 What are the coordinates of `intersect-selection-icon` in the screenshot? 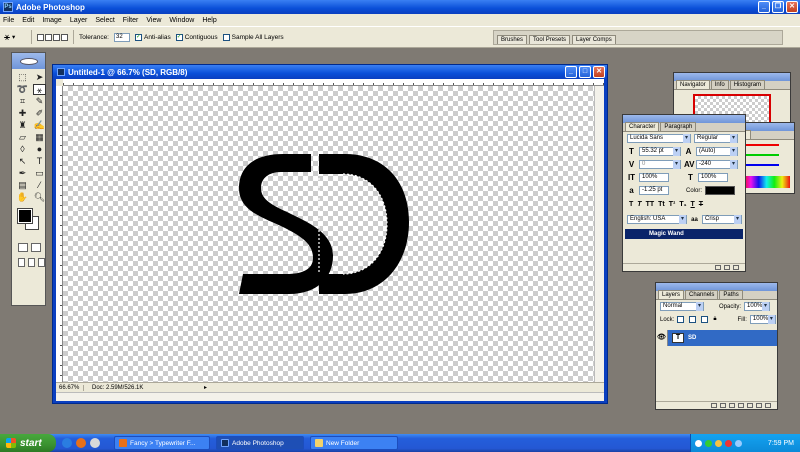 It's located at (64, 37).